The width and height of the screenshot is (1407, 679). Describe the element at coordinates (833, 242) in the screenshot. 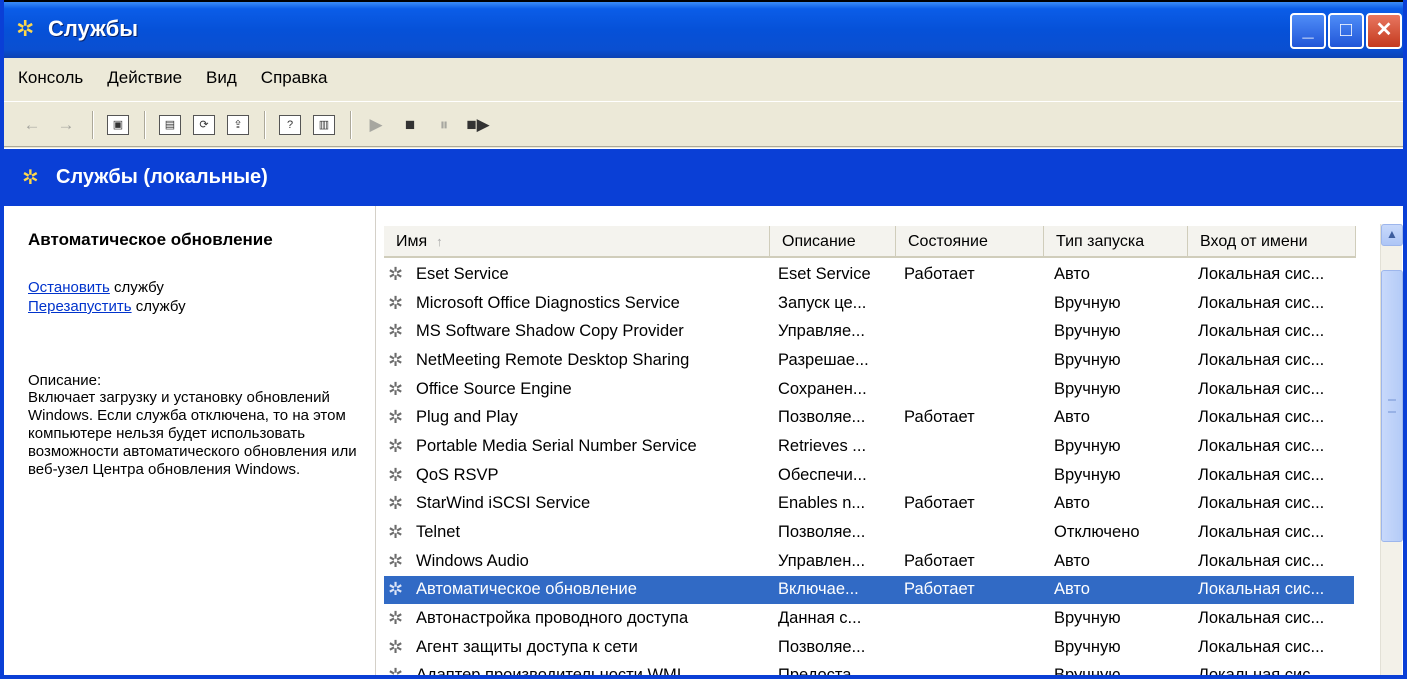

I see `column-header-description: Описание` at that location.